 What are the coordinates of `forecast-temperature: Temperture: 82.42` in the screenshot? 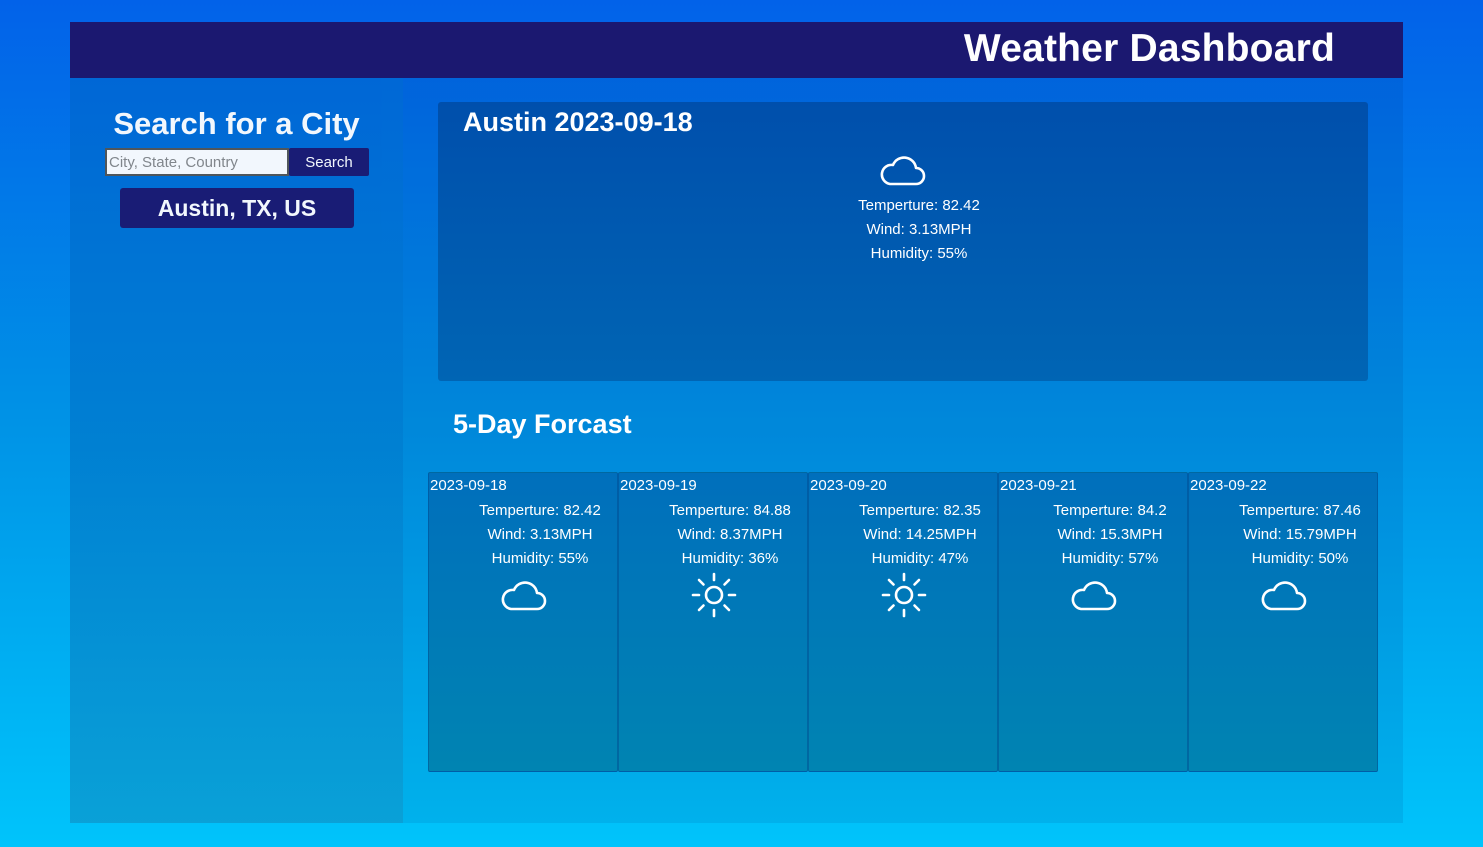 It's located at (540, 510).